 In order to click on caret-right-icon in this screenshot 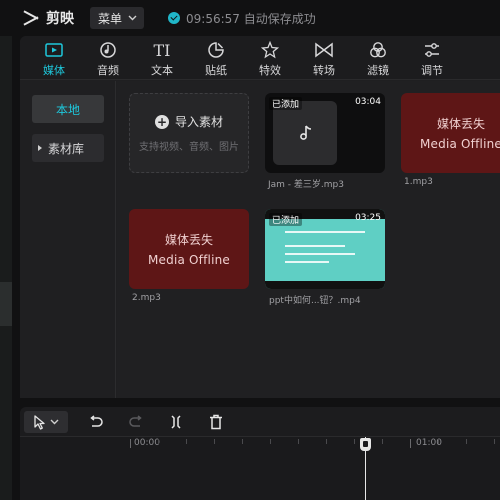, I will do `click(40, 148)`.